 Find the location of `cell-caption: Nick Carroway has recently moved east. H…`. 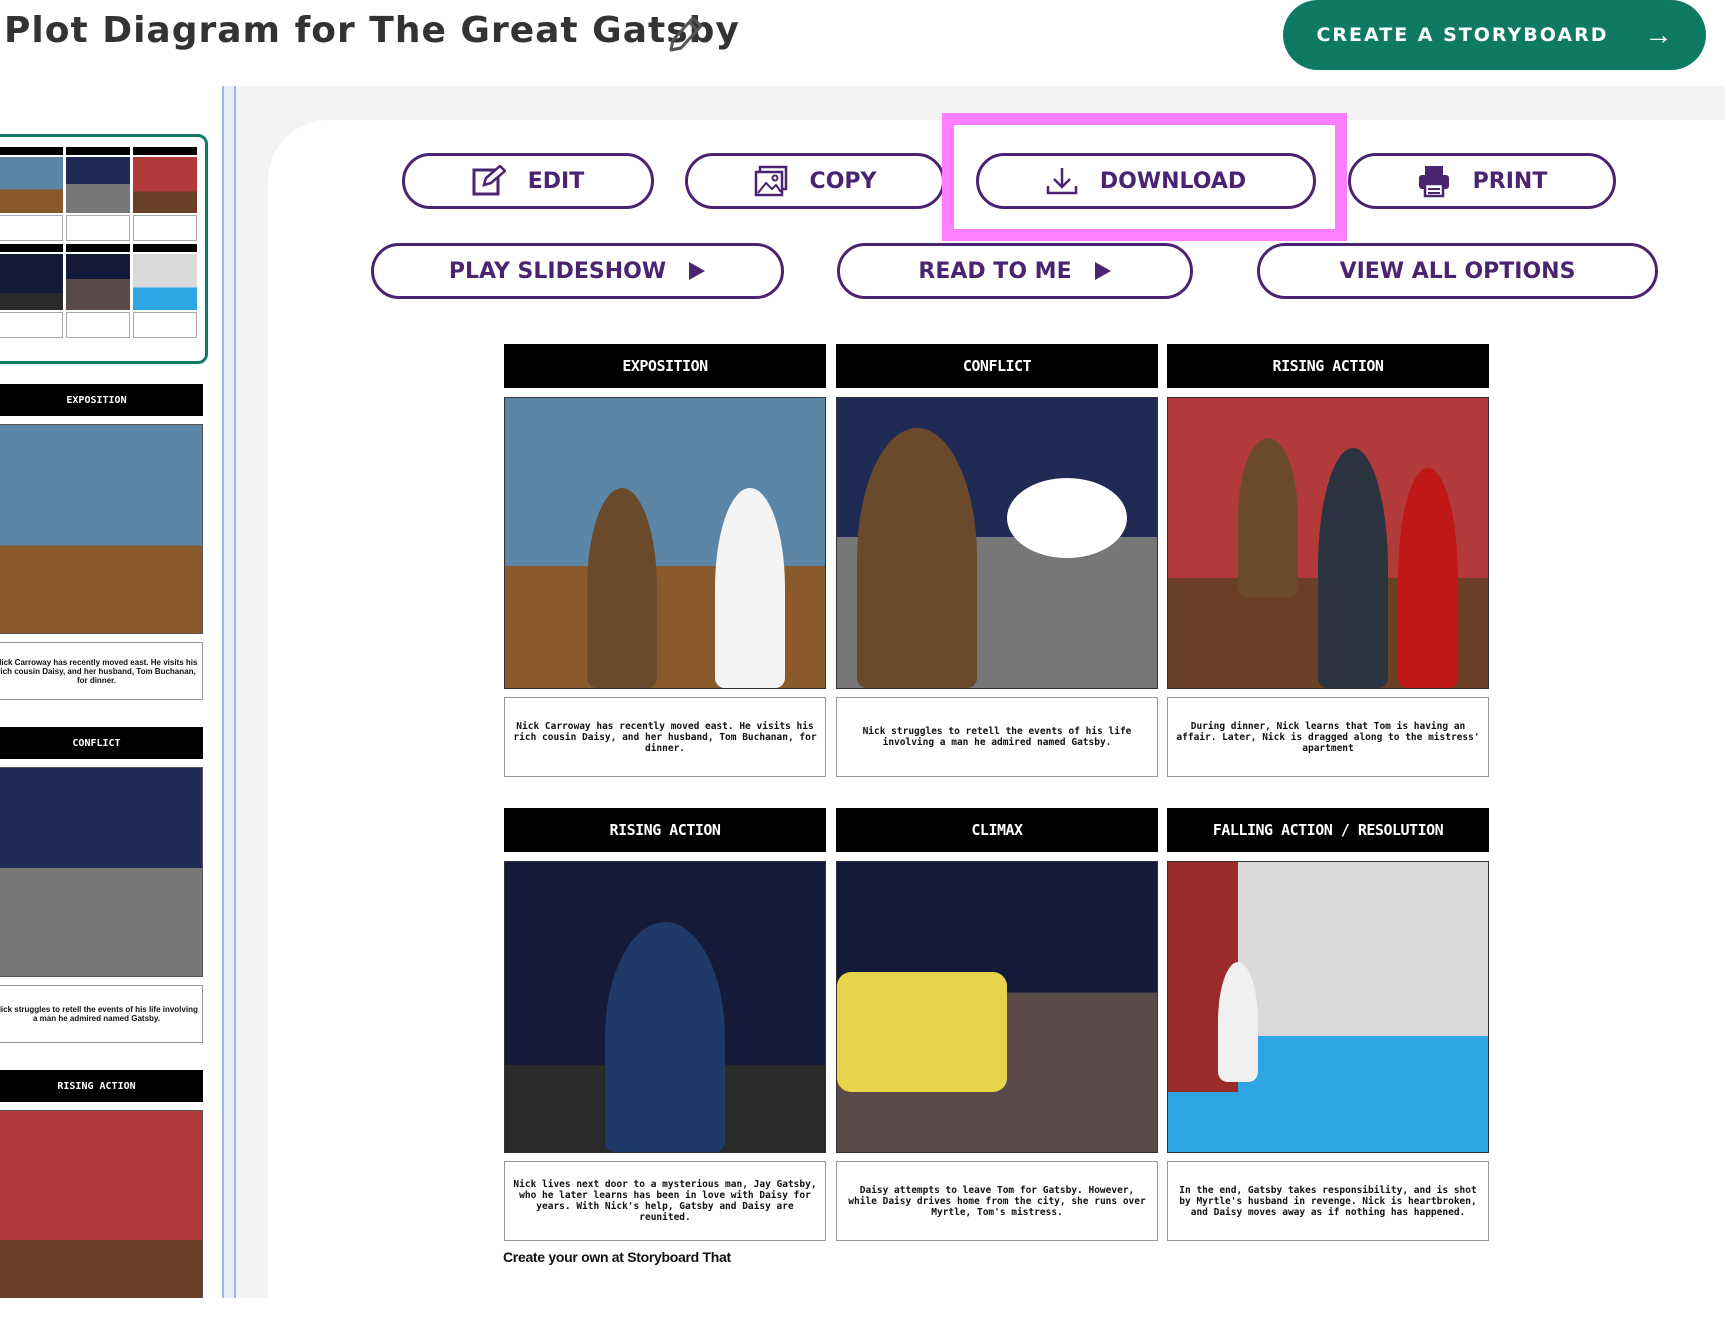

cell-caption: Nick Carroway has recently moved east. H… is located at coordinates (665, 737).